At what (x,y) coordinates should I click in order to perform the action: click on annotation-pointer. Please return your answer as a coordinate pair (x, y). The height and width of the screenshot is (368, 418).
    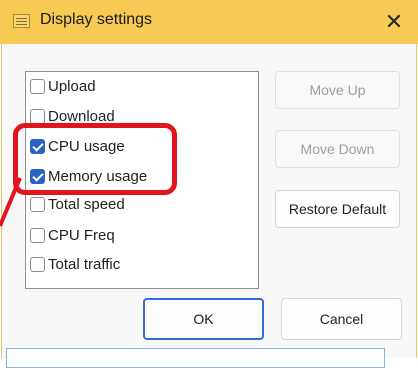
    Looking at the image, I should click on (11, 202).